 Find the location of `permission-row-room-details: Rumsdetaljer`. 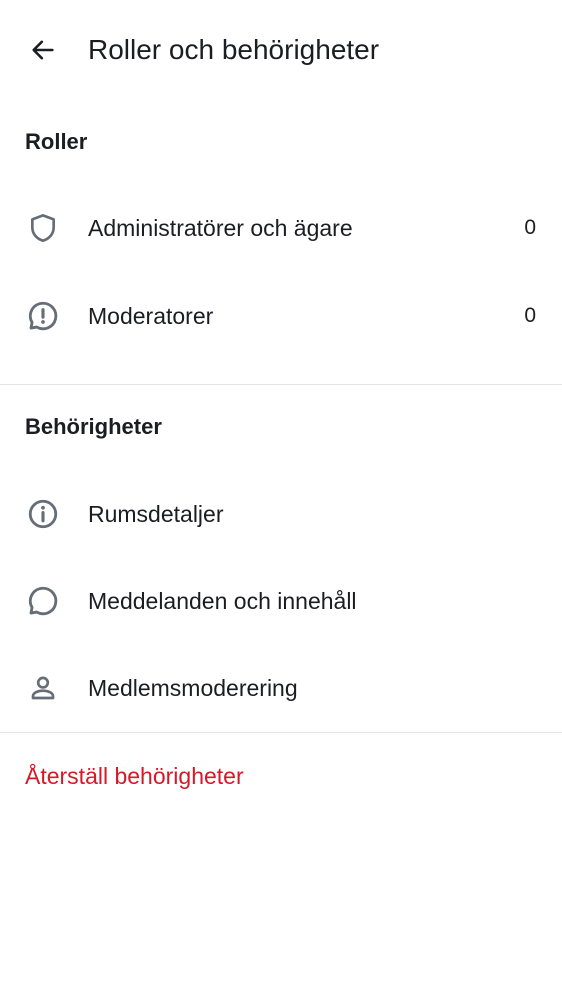

permission-row-room-details: Rumsdetaljer is located at coordinates (281, 514).